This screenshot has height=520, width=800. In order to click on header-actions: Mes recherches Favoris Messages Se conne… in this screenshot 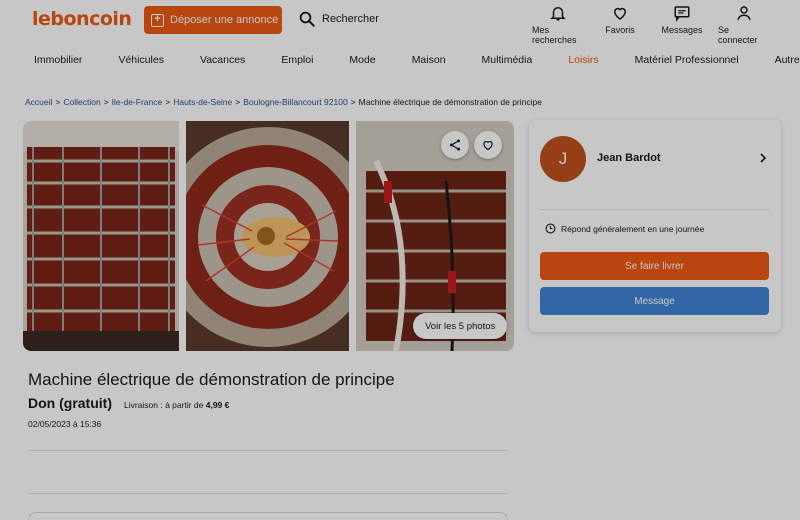, I will do `click(651, 24)`.